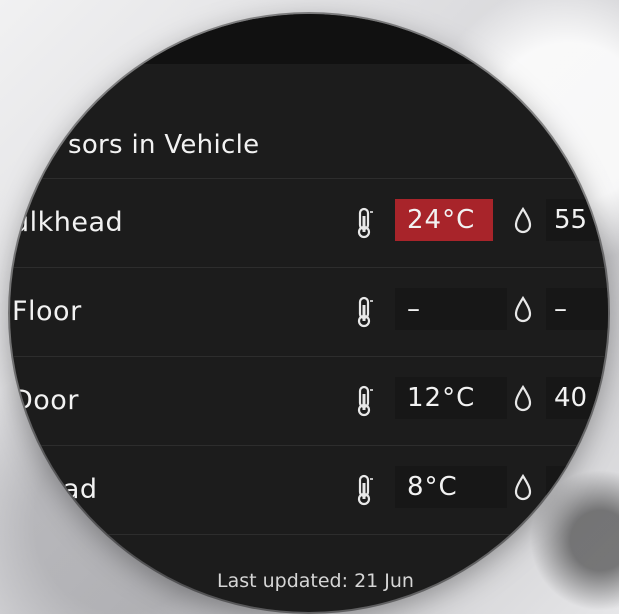 The height and width of the screenshot is (614, 619). Describe the element at coordinates (451, 398) in the screenshot. I see `temperature-value: 12°C` at that location.